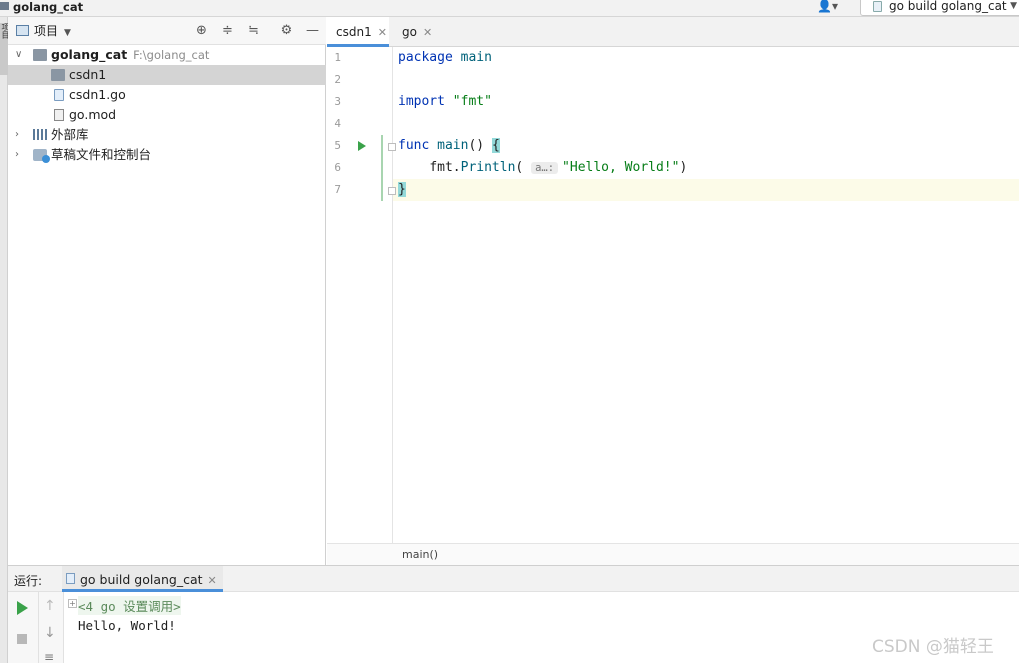  What do you see at coordinates (22, 30) in the screenshot?
I see `project-view-icon` at bounding box center [22, 30].